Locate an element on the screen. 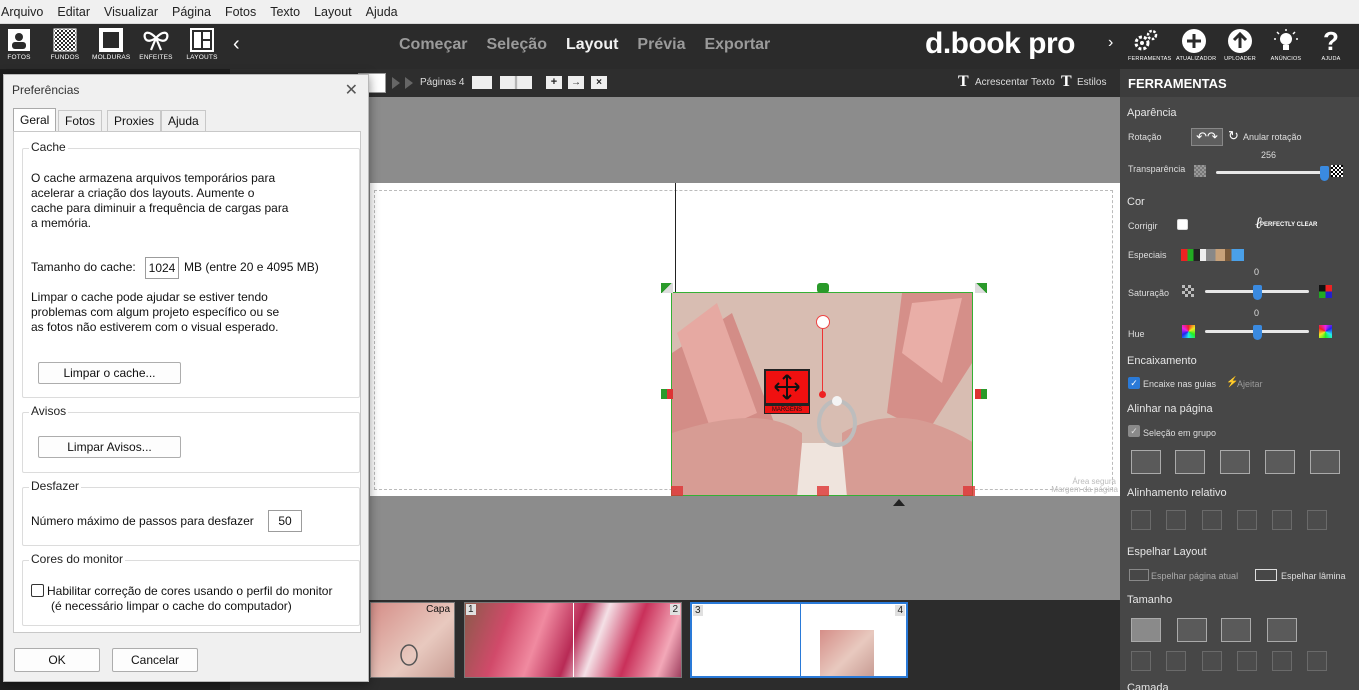 The height and width of the screenshot is (690, 1359). adjust-label: Ajeitar is located at coordinates (1250, 384).